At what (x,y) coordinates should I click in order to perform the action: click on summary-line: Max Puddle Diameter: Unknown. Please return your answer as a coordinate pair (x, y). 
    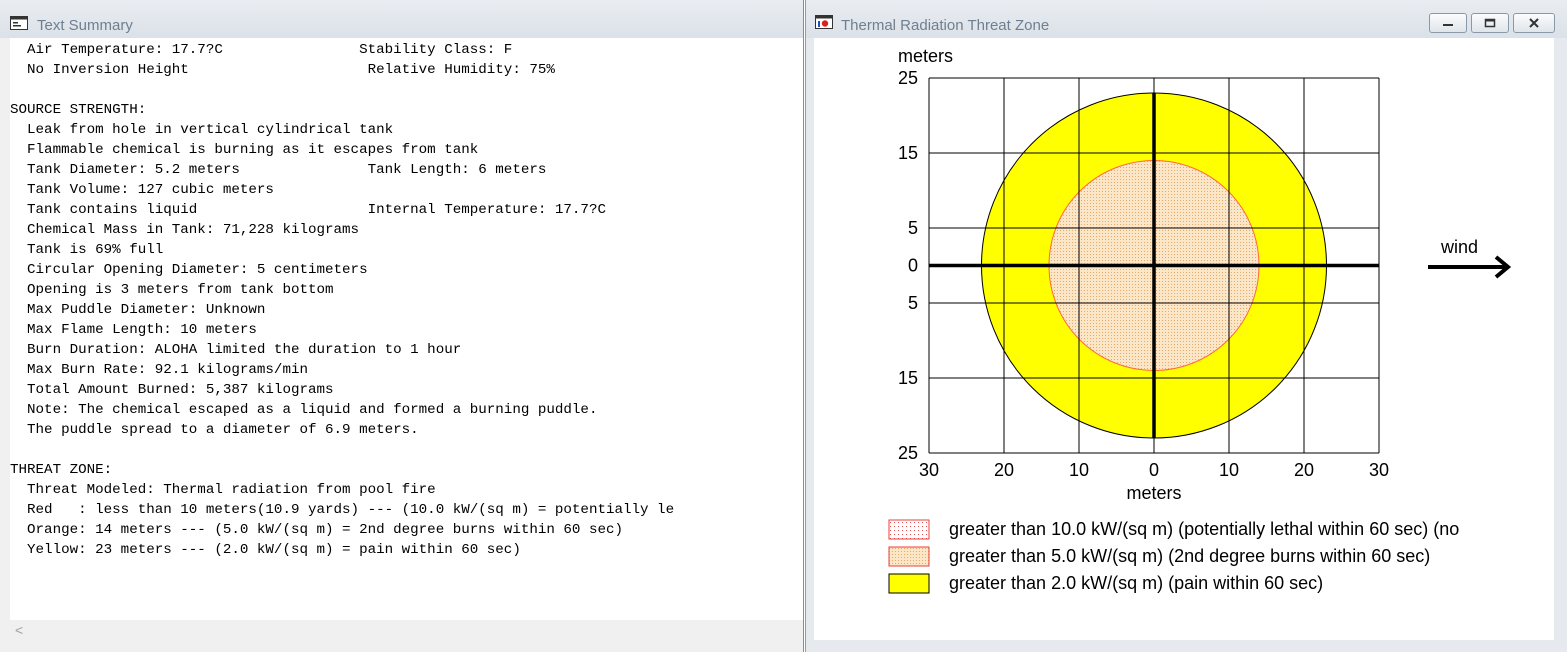
    Looking at the image, I should click on (138, 310).